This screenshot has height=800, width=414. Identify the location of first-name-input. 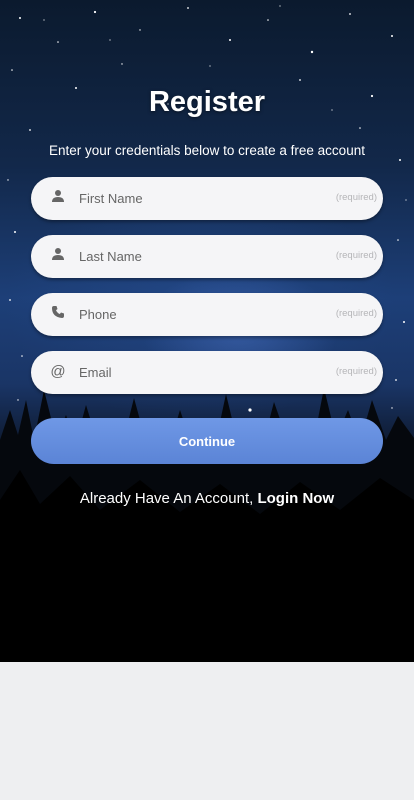
(194, 198).